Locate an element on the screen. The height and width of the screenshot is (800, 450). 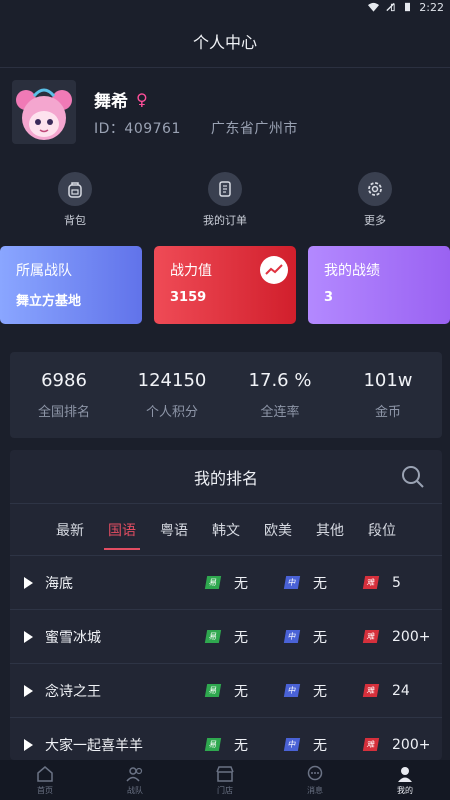
page-title: 个人中心 is located at coordinates (224, 42).